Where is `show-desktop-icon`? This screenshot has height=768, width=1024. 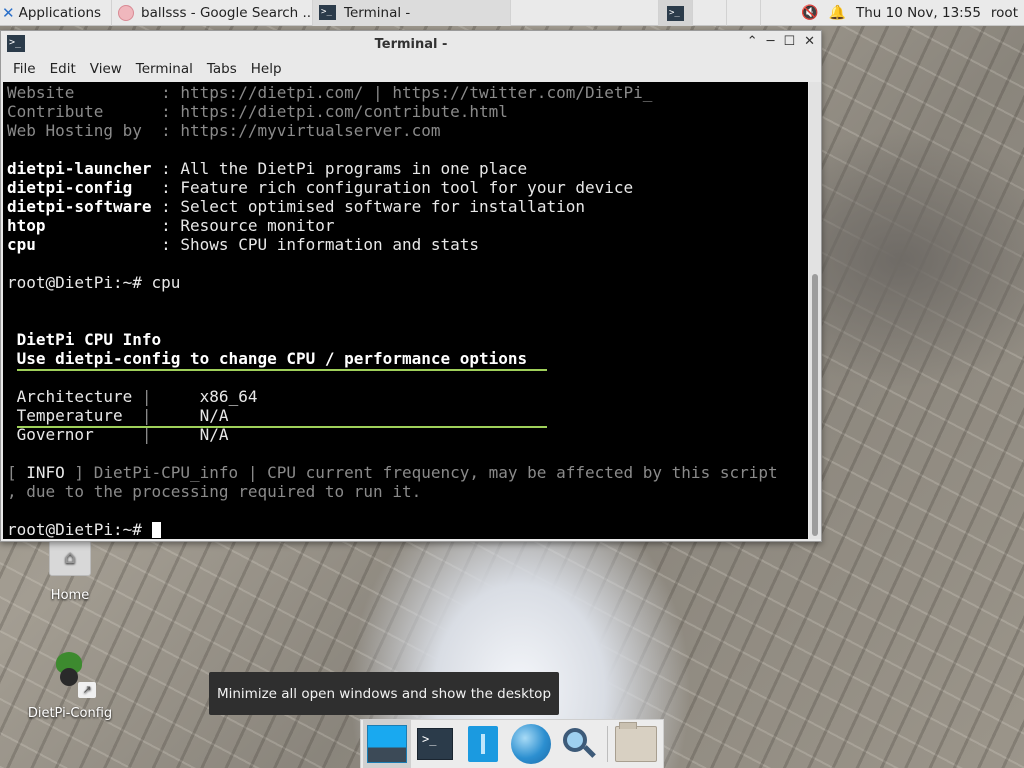
show-desktop-icon is located at coordinates (387, 744).